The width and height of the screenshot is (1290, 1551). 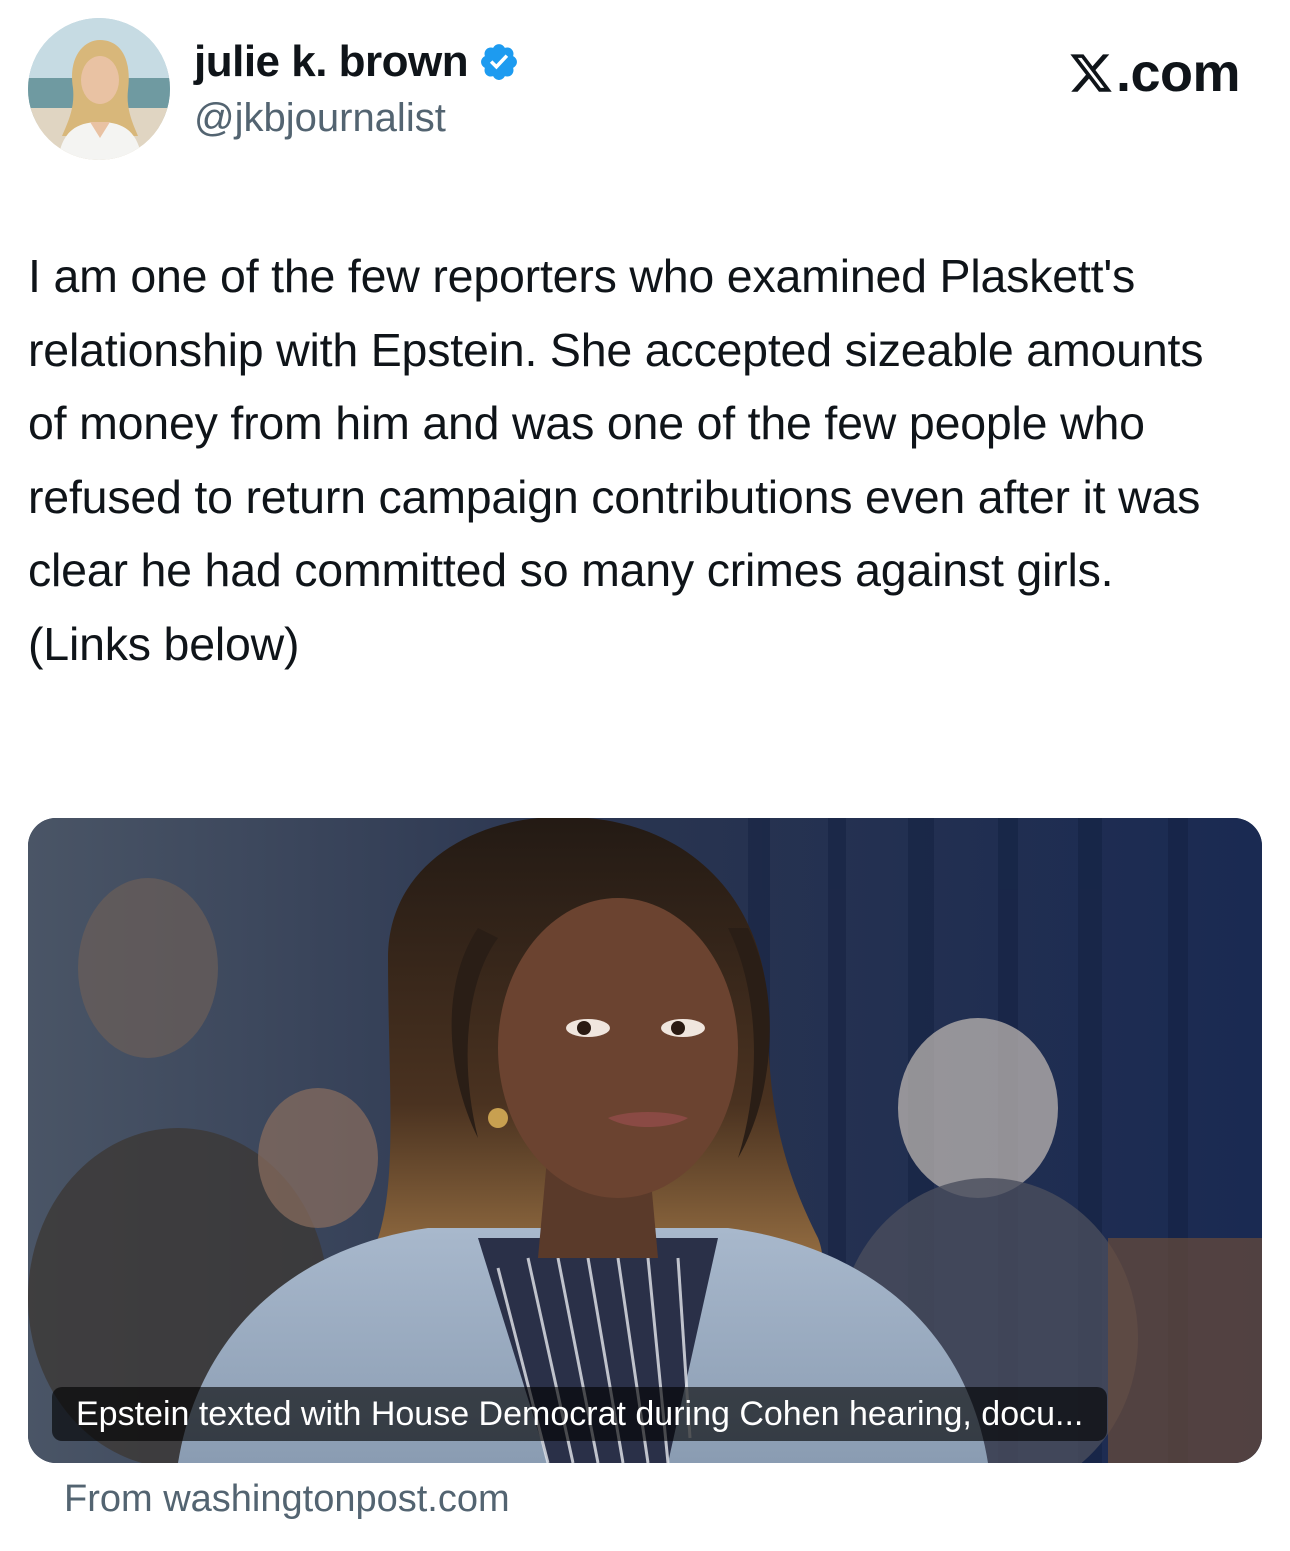 I want to click on brand-domain-label: .com, so click(x=1178, y=73).